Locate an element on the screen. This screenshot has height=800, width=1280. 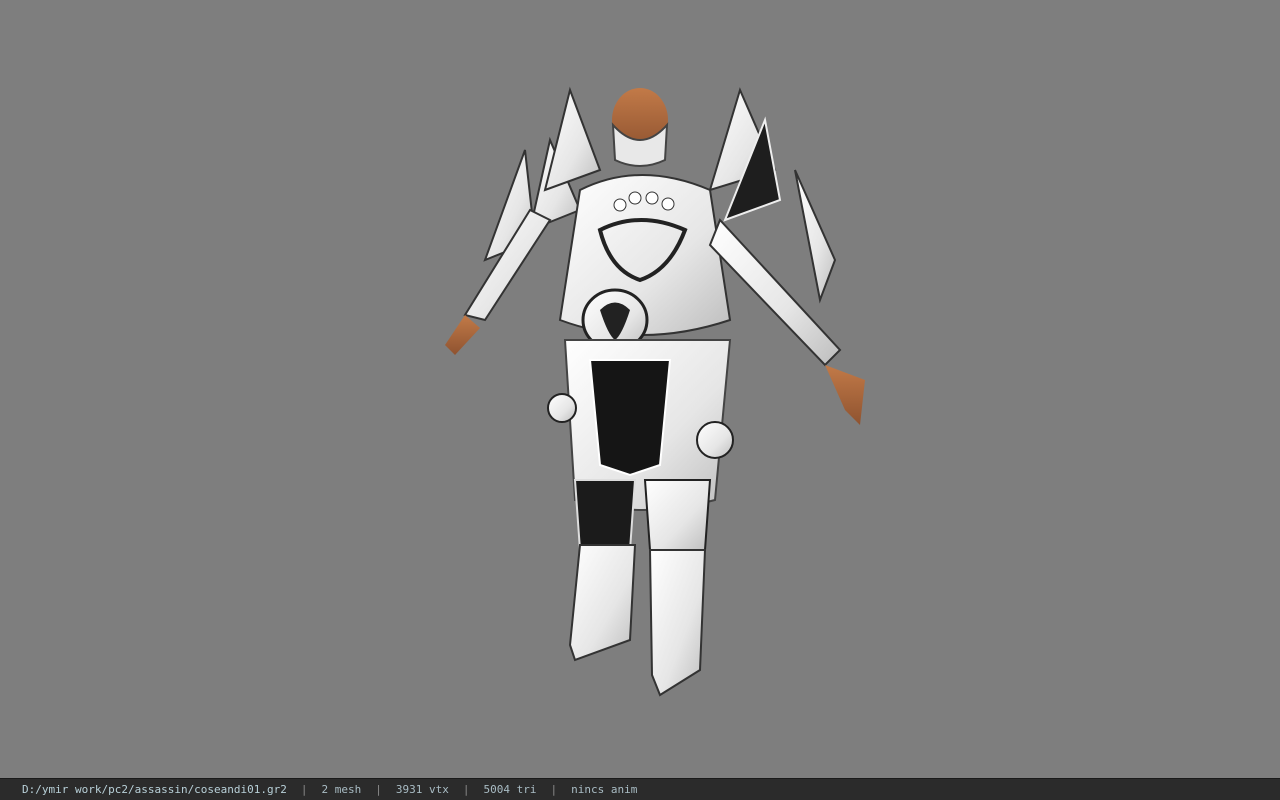
mesh-count: 2 mesh is located at coordinates (341, 789).